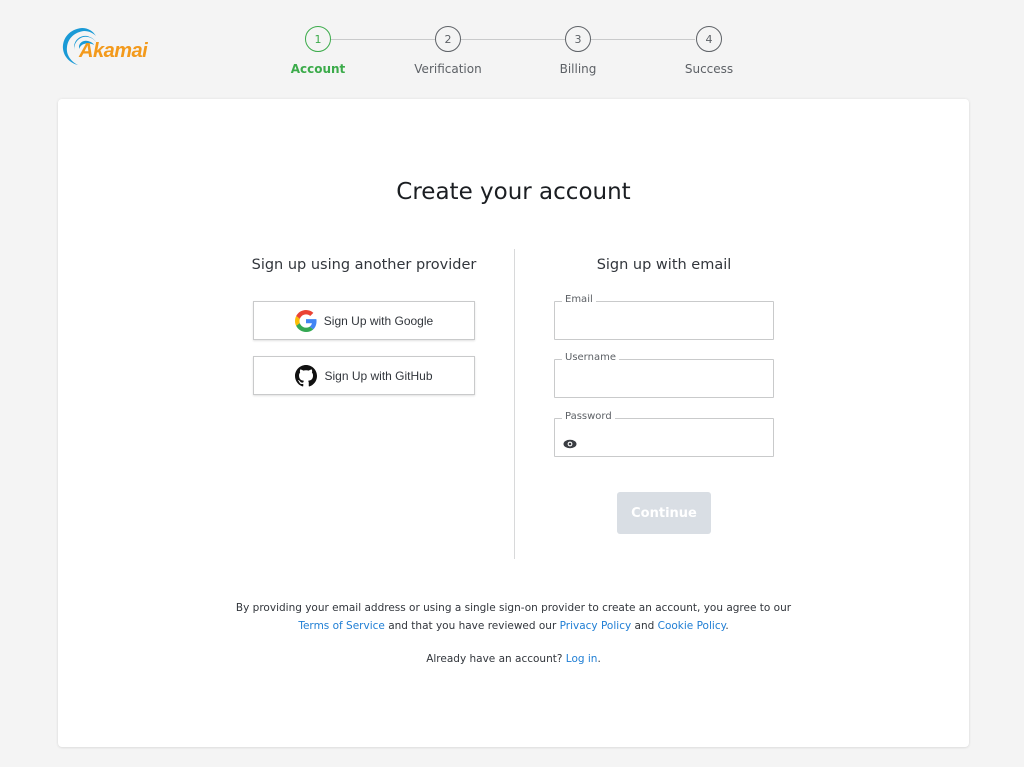 The width and height of the screenshot is (1024, 767). Describe the element at coordinates (582, 659) in the screenshot. I see `login-link: Log in` at that location.